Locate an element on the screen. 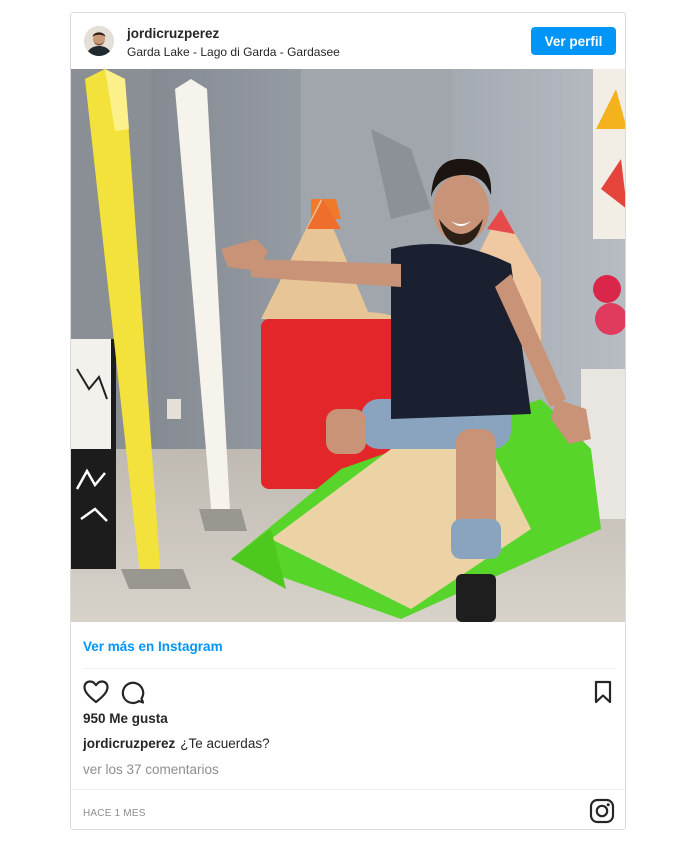 This screenshot has width=700, height=850. caption-username: jordicruzperez is located at coordinates (129, 743).